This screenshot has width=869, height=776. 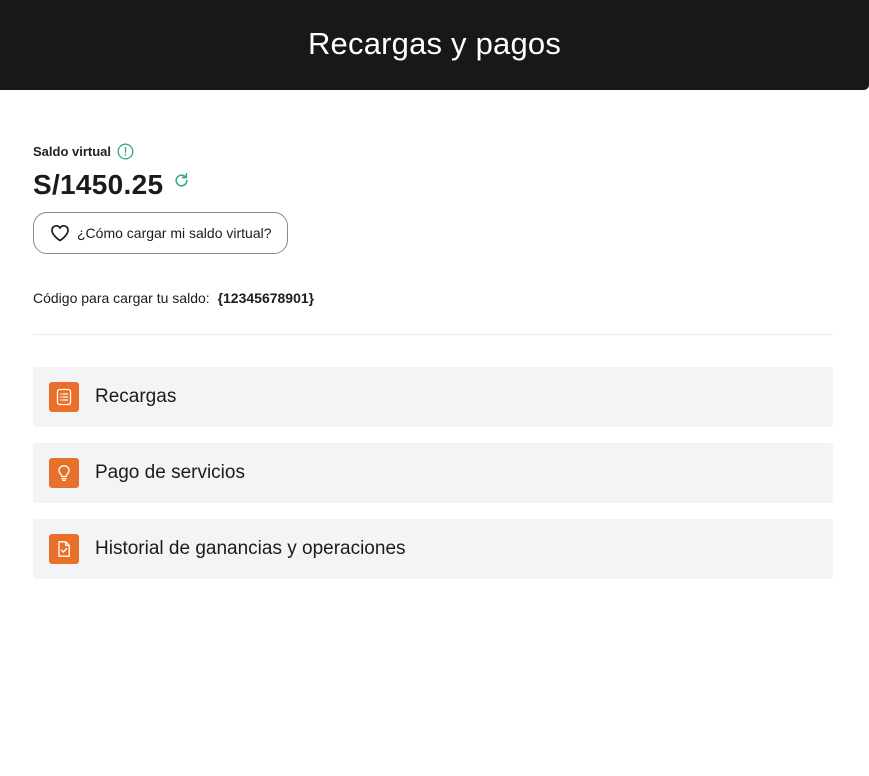 What do you see at coordinates (64, 473) in the screenshot?
I see `lightbulb-icon` at bounding box center [64, 473].